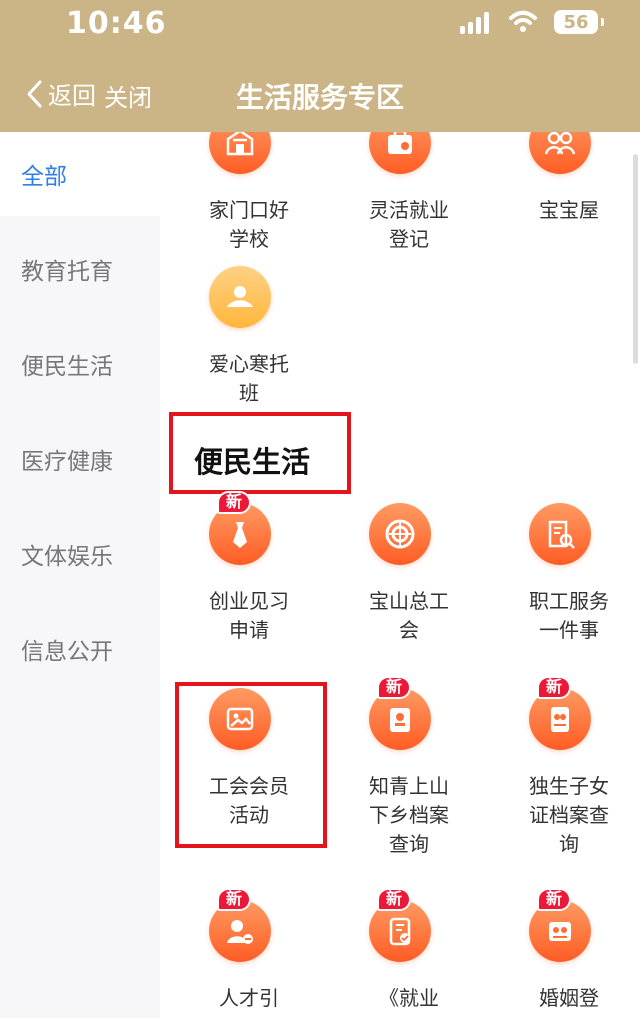  What do you see at coordinates (67, 462) in the screenshot?
I see `sidebar-item-label: 医疗健康` at bounding box center [67, 462].